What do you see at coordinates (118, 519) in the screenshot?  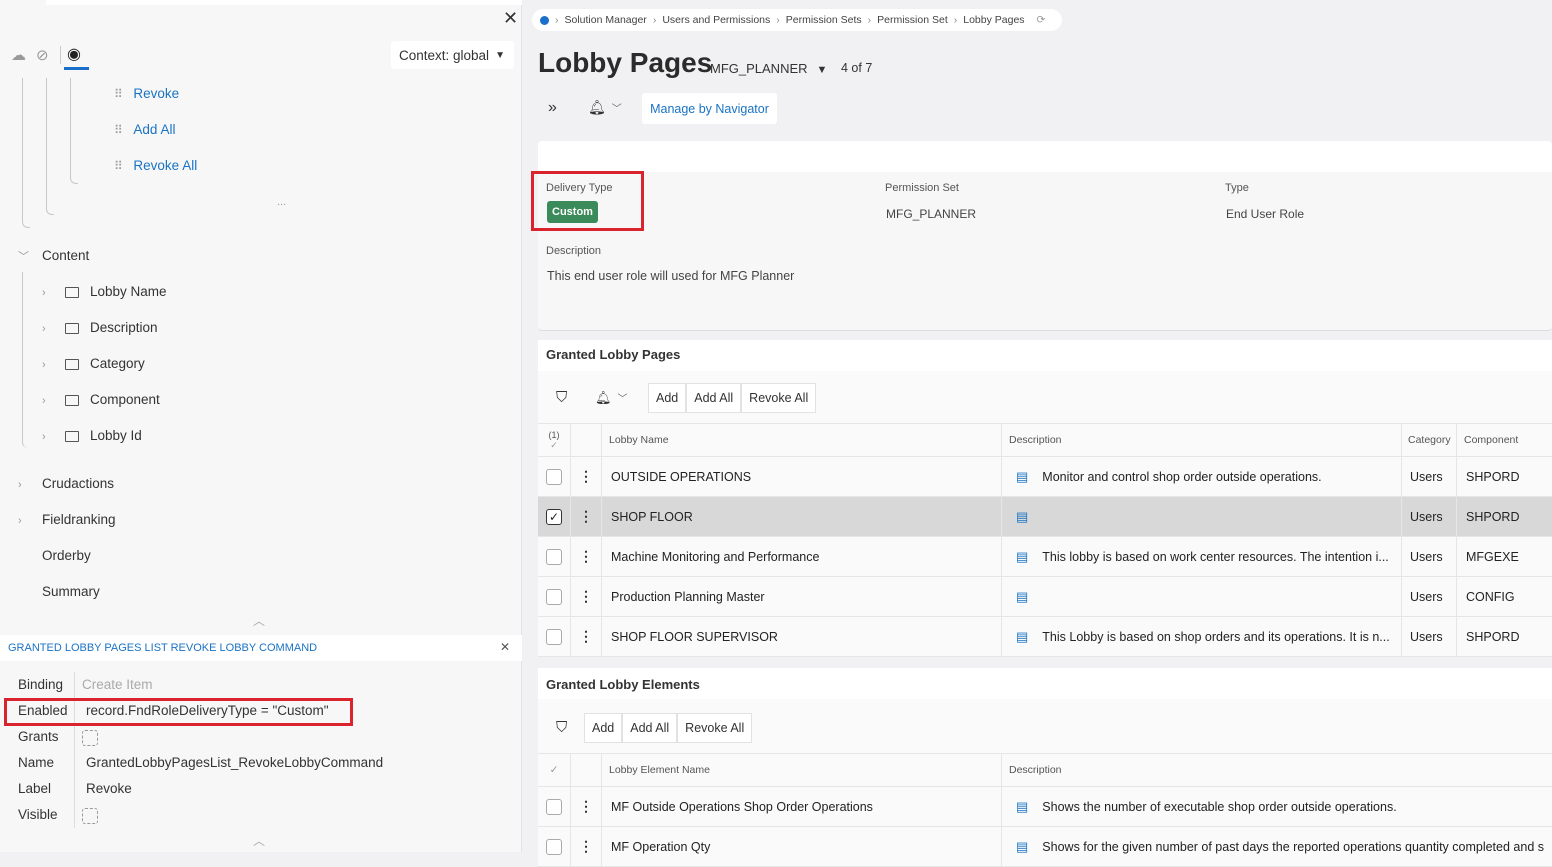 I see `tree-node-fieldranking: › Fieldranking` at bounding box center [118, 519].